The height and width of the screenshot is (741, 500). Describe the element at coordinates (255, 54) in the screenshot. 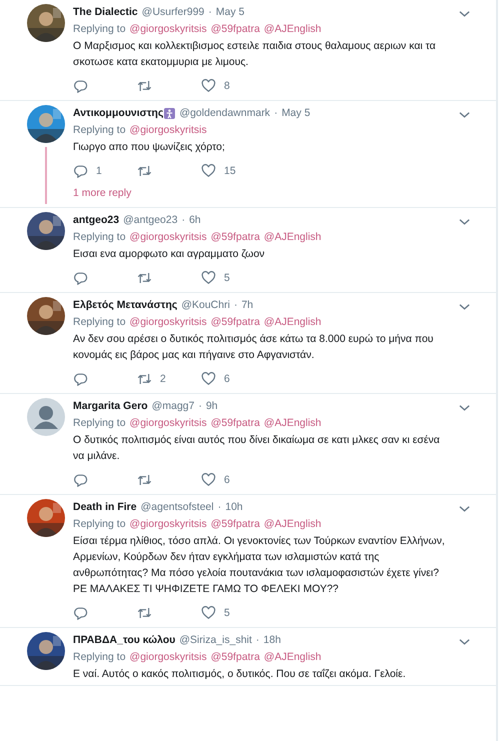

I see `tweet-text: Ο Μαρξισμος και κολλεκτιβισμος εστειλε παιδια στους θαλαμους αεριων και τα σκοτωσε κατα εκατομμυρια με λιμους.` at that location.